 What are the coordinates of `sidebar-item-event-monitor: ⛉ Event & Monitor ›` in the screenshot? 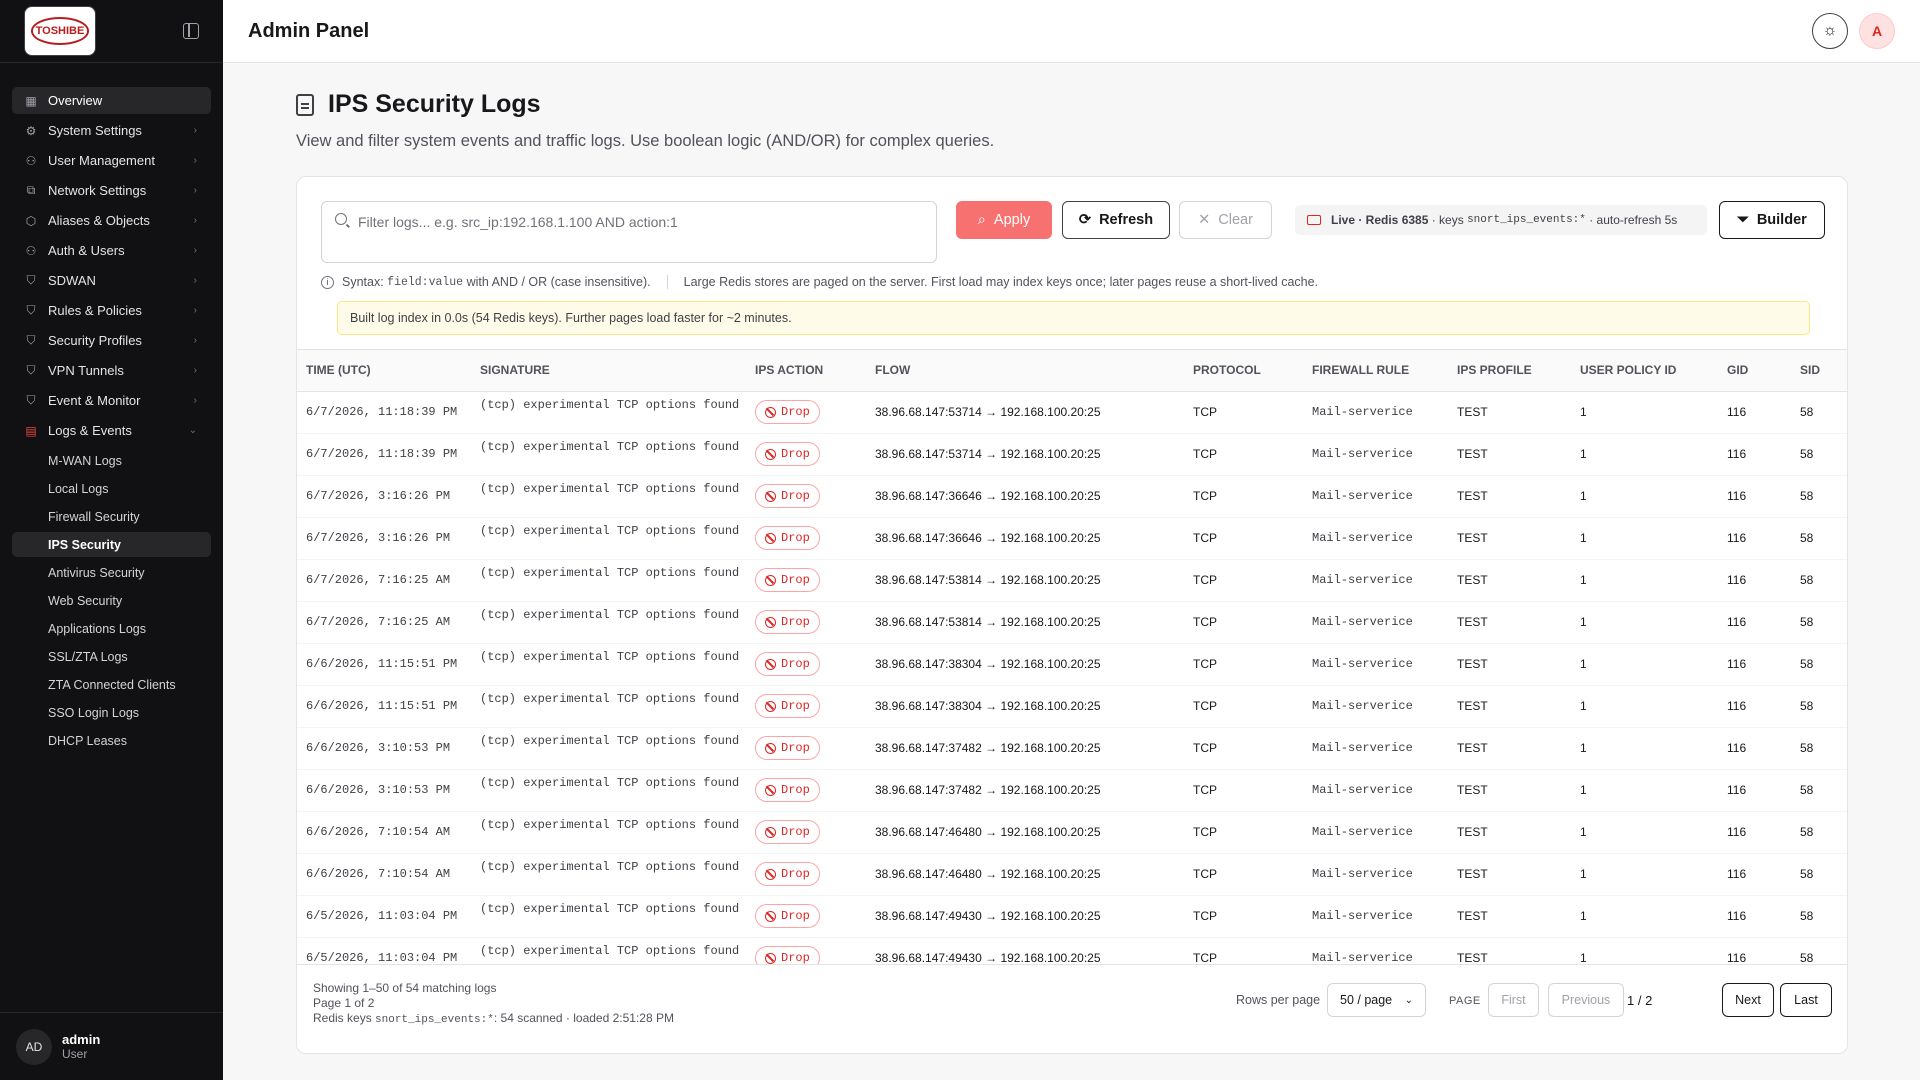 It's located at (111, 400).